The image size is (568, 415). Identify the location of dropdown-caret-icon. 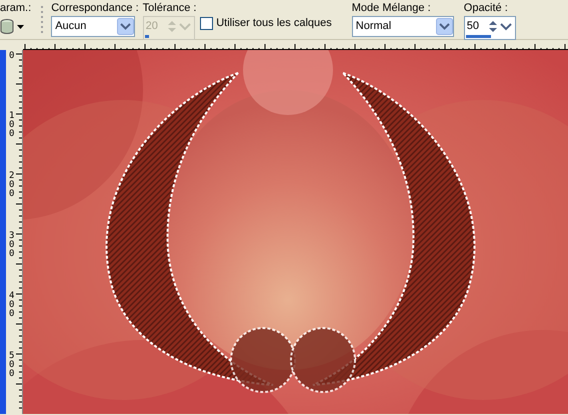
(20, 26).